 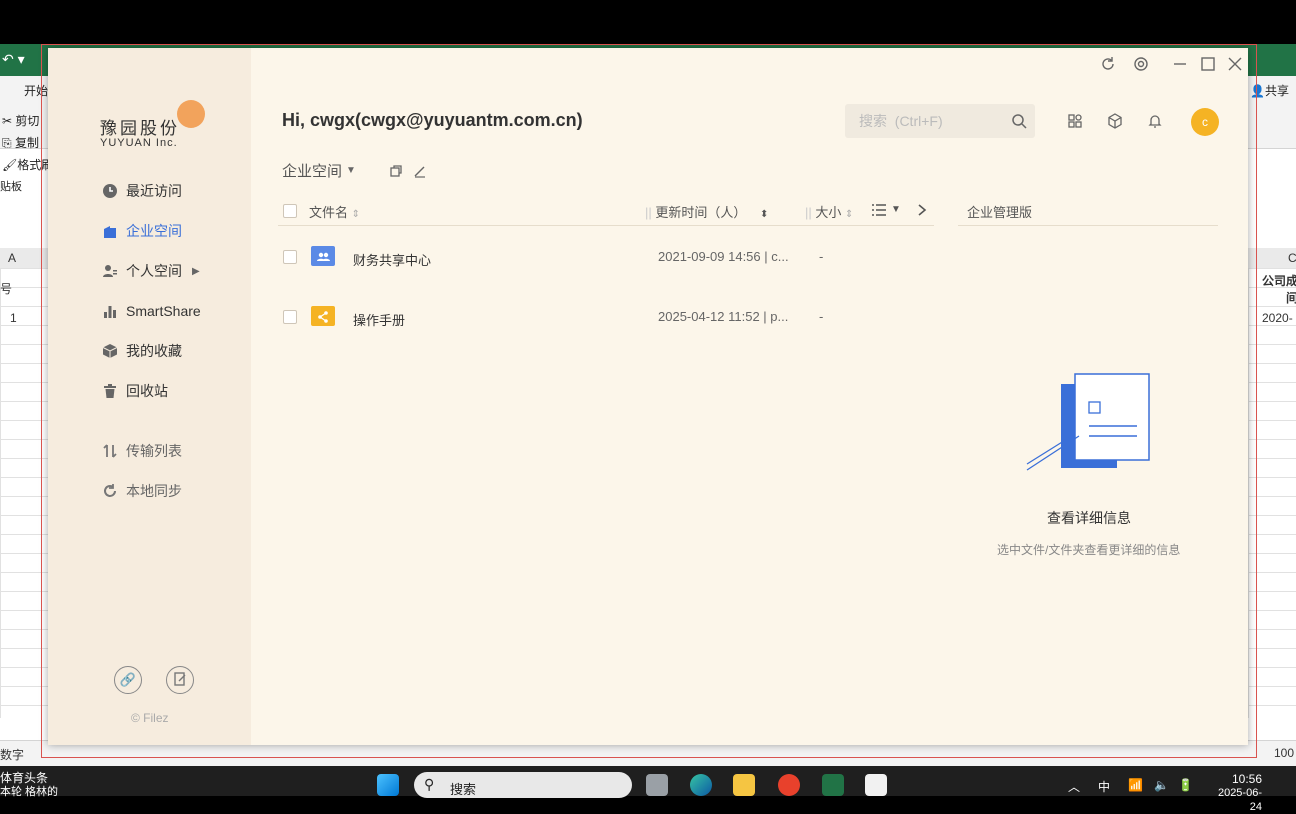 What do you see at coordinates (1237, 793) in the screenshot?
I see `clock: 10:56 2025-06-24` at bounding box center [1237, 793].